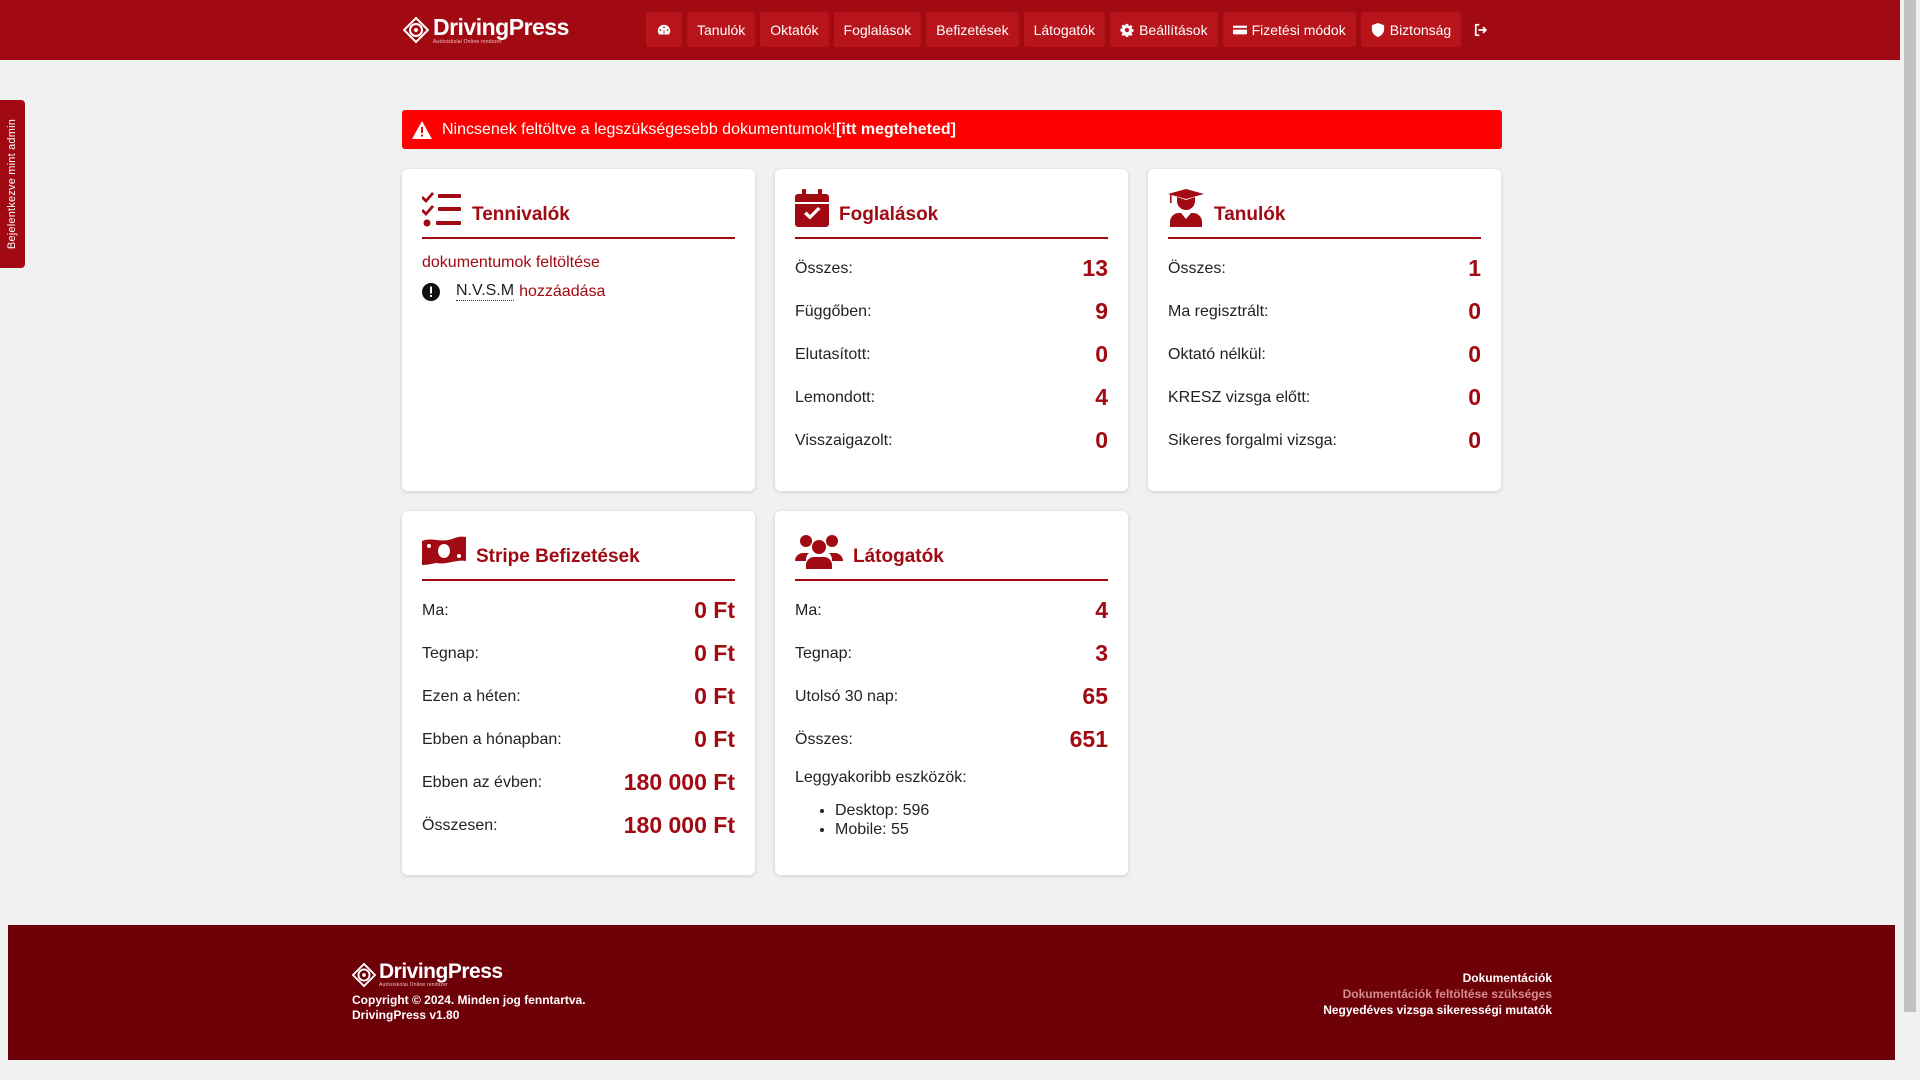 This screenshot has width=1920, height=1080. Describe the element at coordinates (951, 739) in the screenshot. I see `visitors-total-row: Összes: 651` at that location.